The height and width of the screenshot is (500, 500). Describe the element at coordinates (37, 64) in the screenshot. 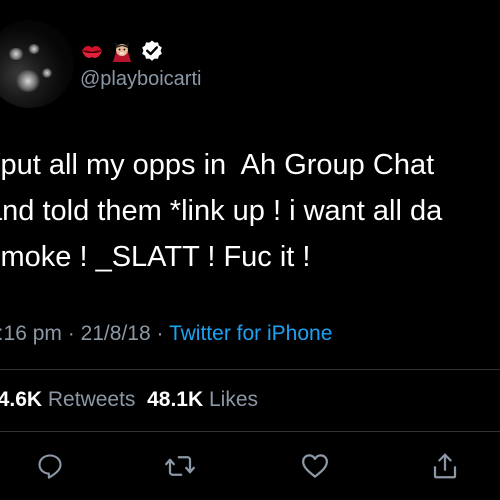

I see `avatar` at that location.